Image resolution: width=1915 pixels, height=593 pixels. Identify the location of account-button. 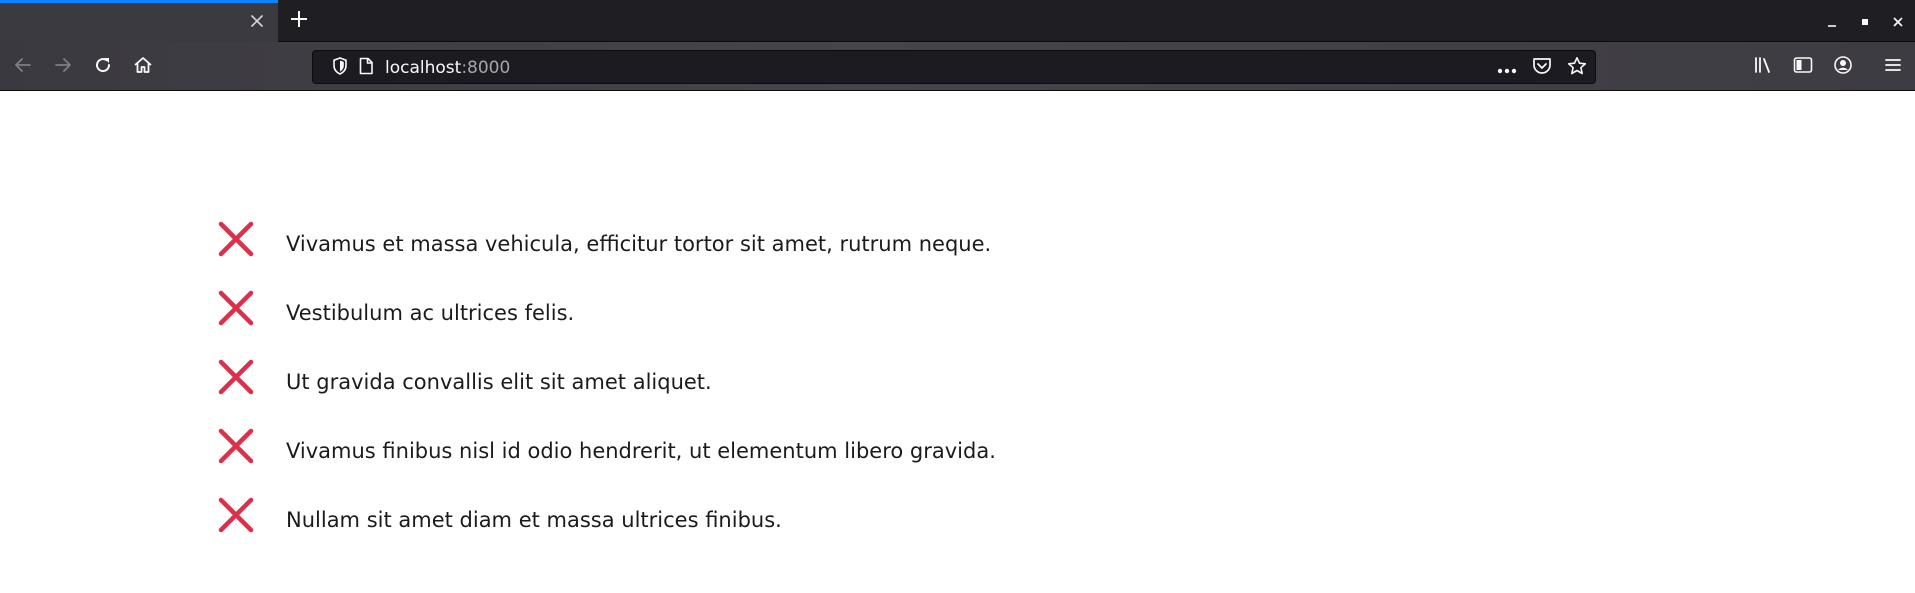
(1843, 67).